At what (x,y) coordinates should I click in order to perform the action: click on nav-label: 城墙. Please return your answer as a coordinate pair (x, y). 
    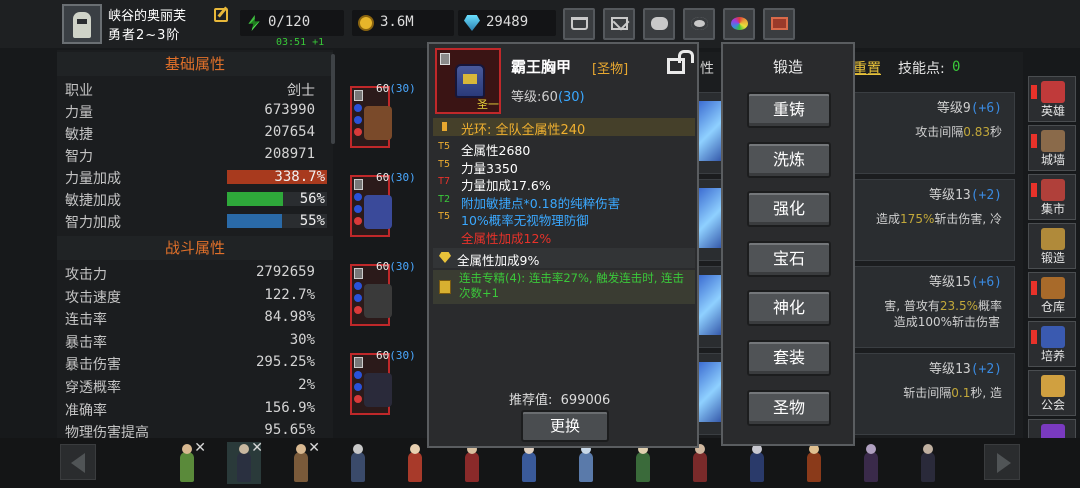
    Looking at the image, I should click on (1052, 160).